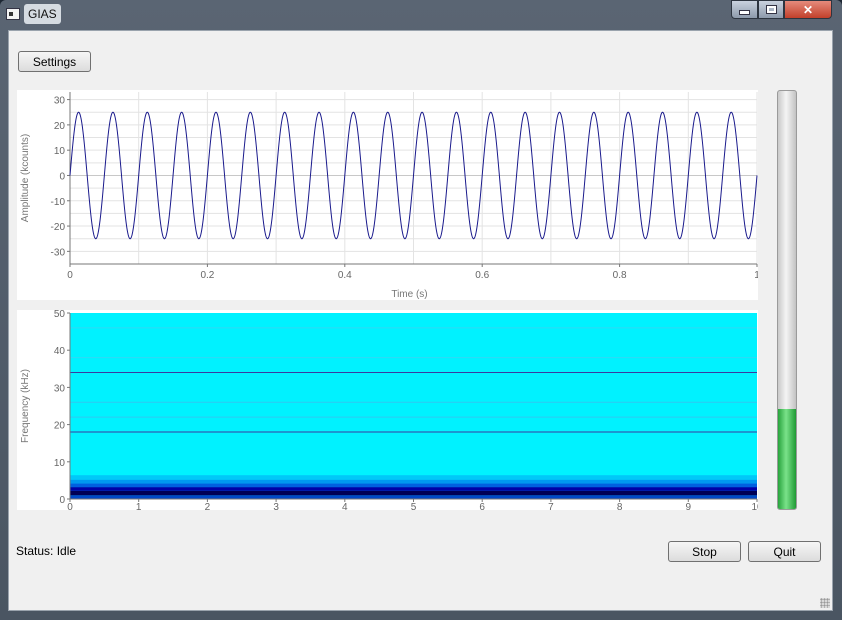 This screenshot has height=620, width=842. I want to click on maximize-button, so click(771, 9).